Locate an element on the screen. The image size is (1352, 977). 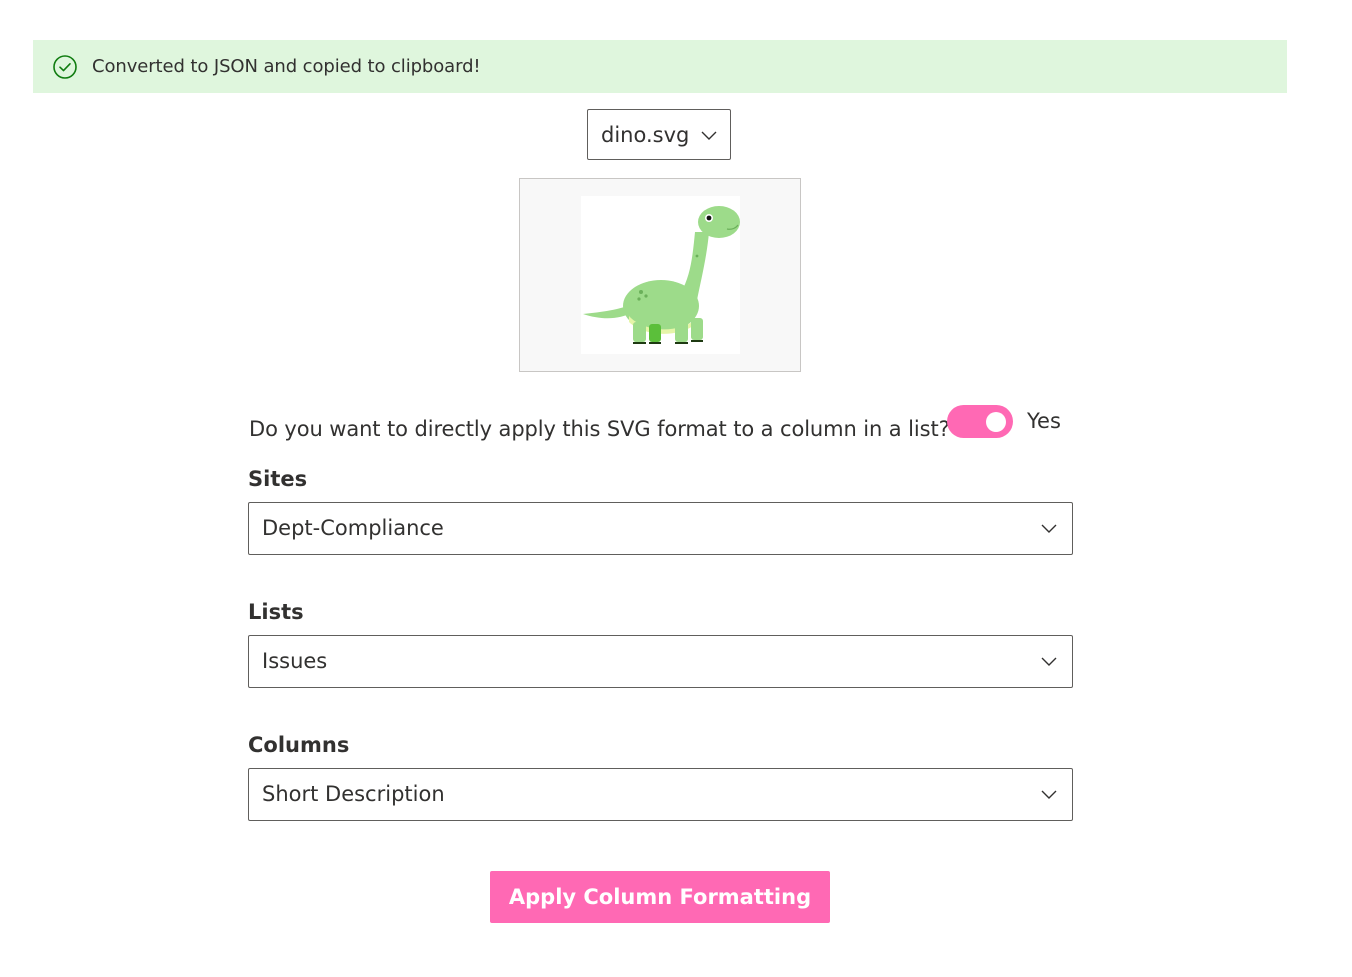
sites-dropdown: Dept-Compliance is located at coordinates (660, 528).